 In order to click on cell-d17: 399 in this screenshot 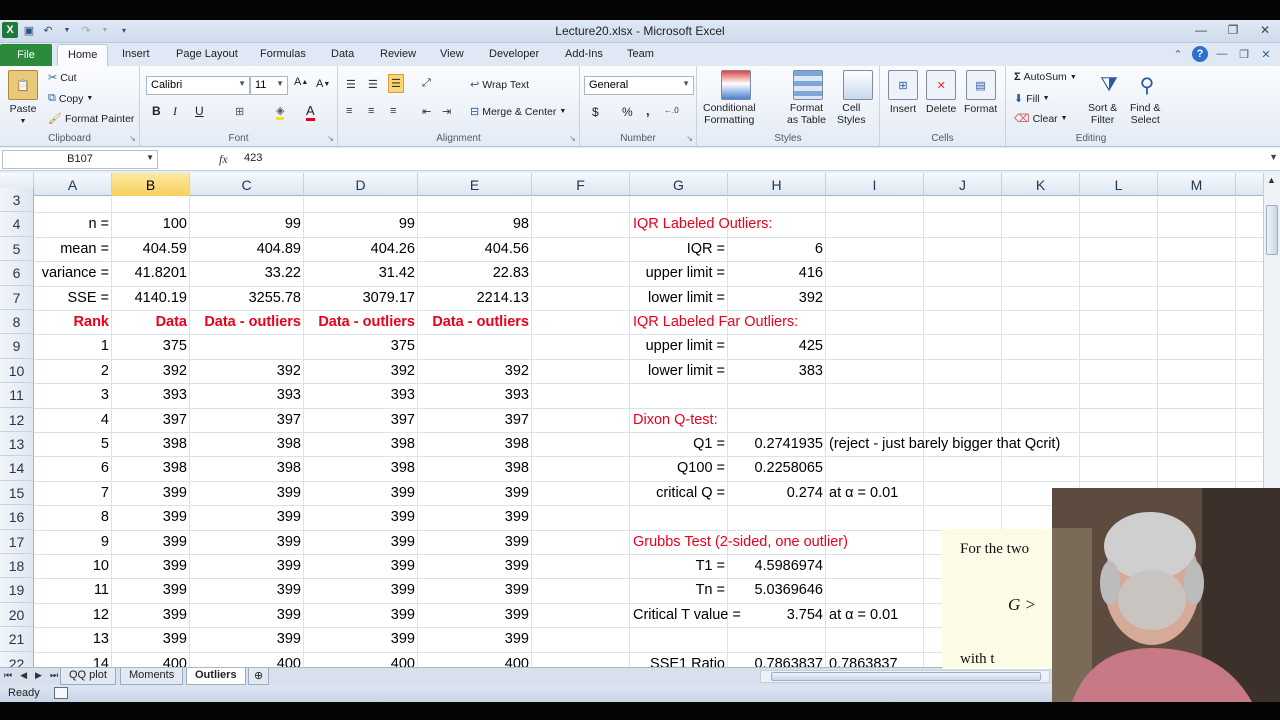, I will do `click(361, 542)`.